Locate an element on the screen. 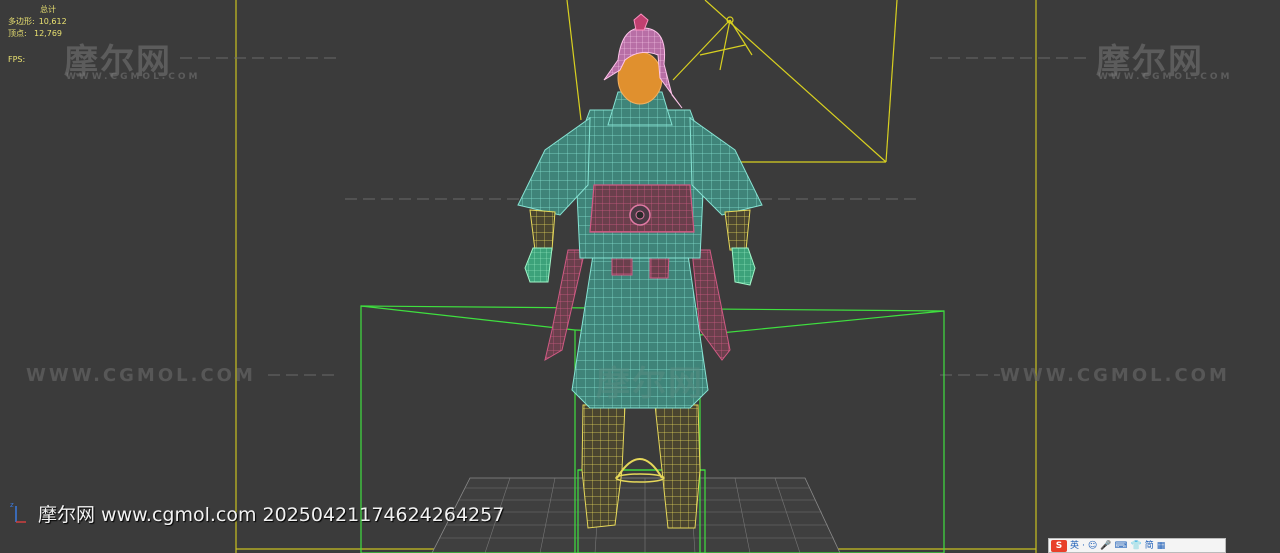 Image resolution: width=1280 pixels, height=553 pixels. ime-simplified-toggle: 简 is located at coordinates (1149, 546).